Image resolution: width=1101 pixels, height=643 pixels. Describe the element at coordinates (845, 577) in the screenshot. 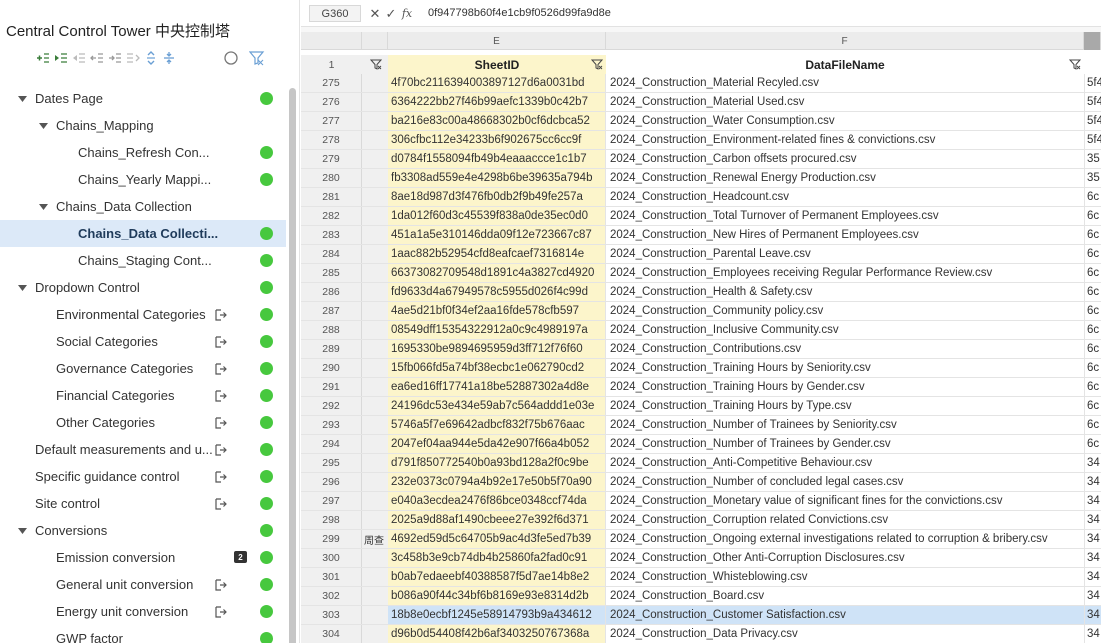

I see `cell-datafilename: 2024_Construction_Whisteblowing.csv` at that location.